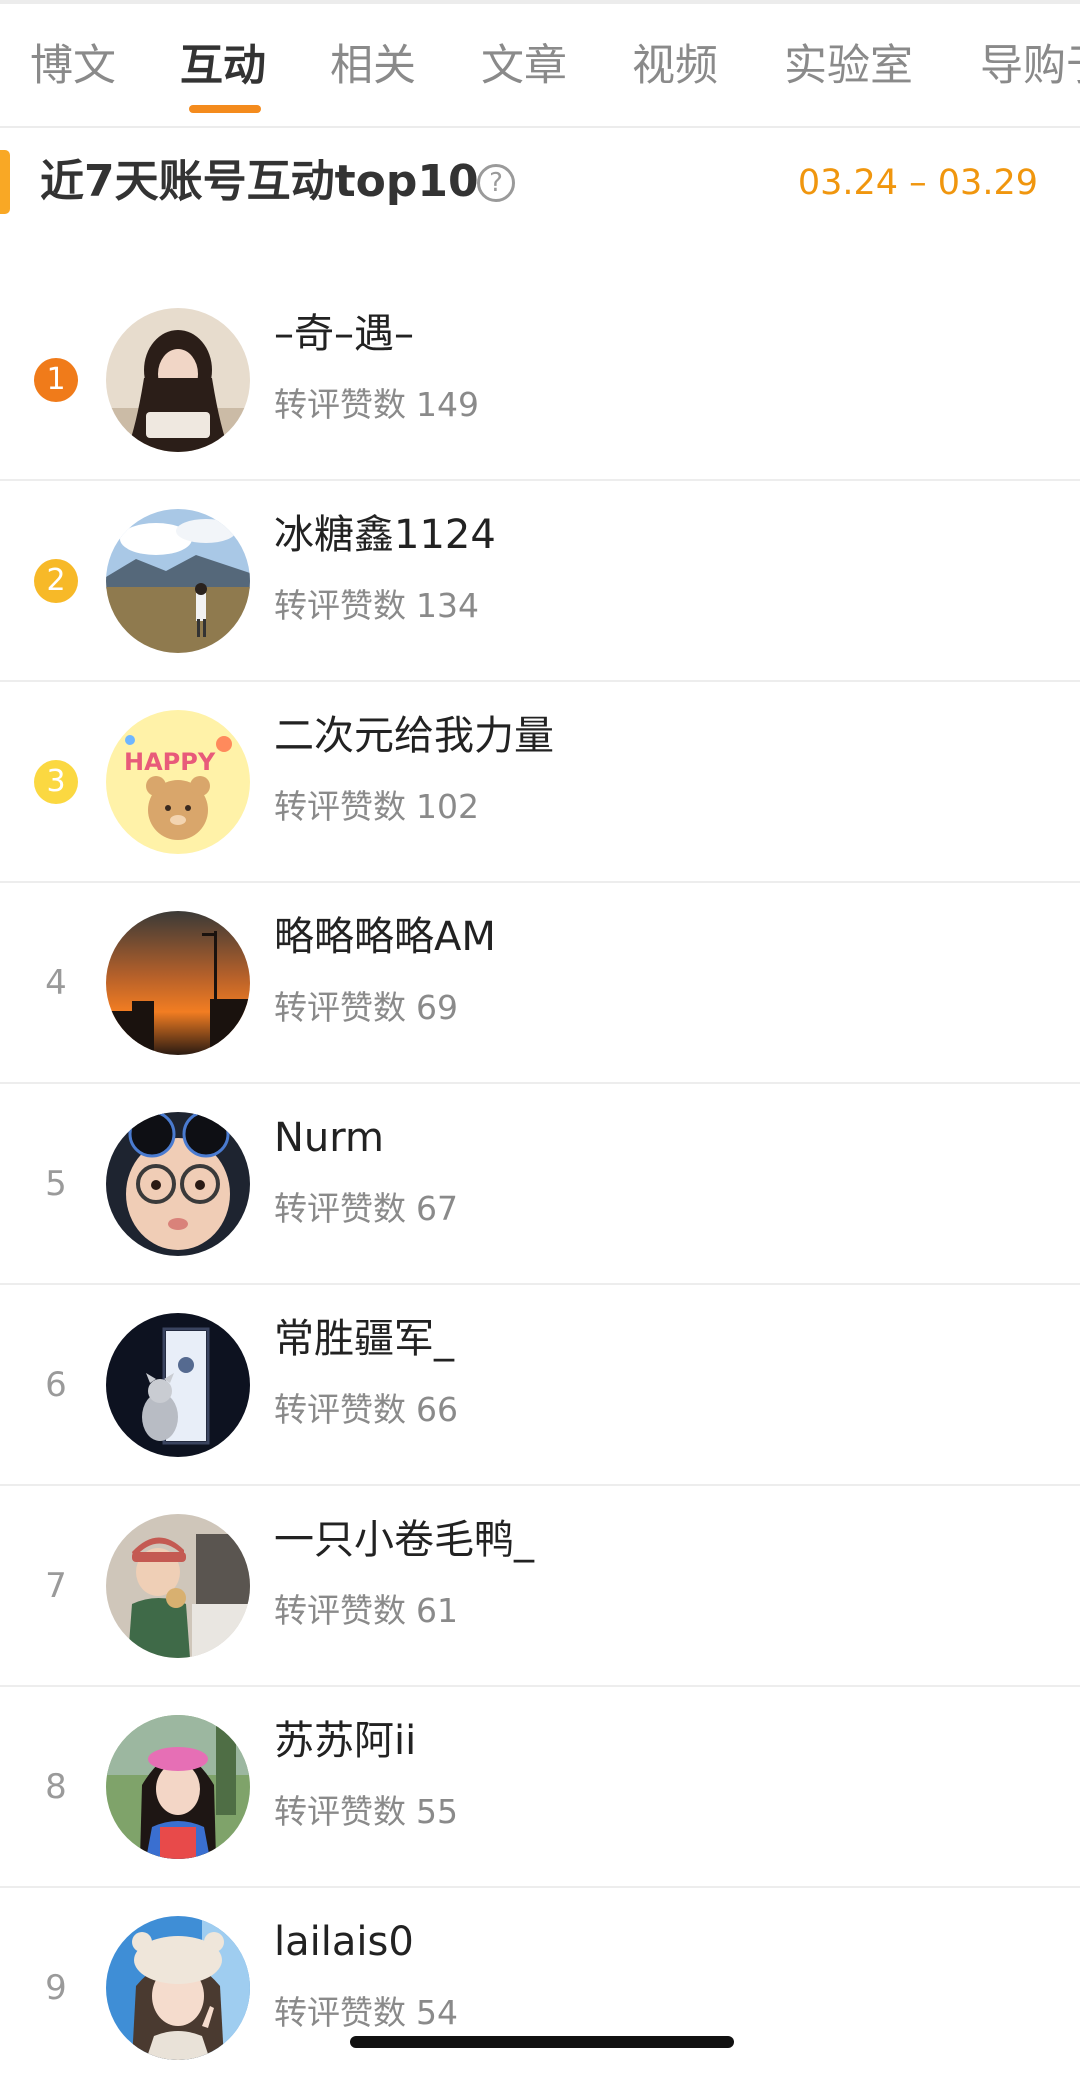 The image size is (1080, 2075). Describe the element at coordinates (540, 1385) in the screenshot. I see `ranking-row: 6 常胜疆军_ 转评赞数 66` at that location.